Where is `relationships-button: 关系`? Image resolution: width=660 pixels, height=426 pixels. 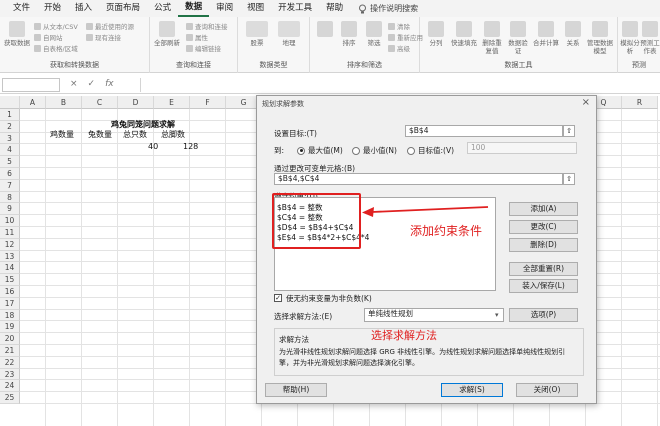
relationships-button: 关系 is located at coordinates (573, 34).